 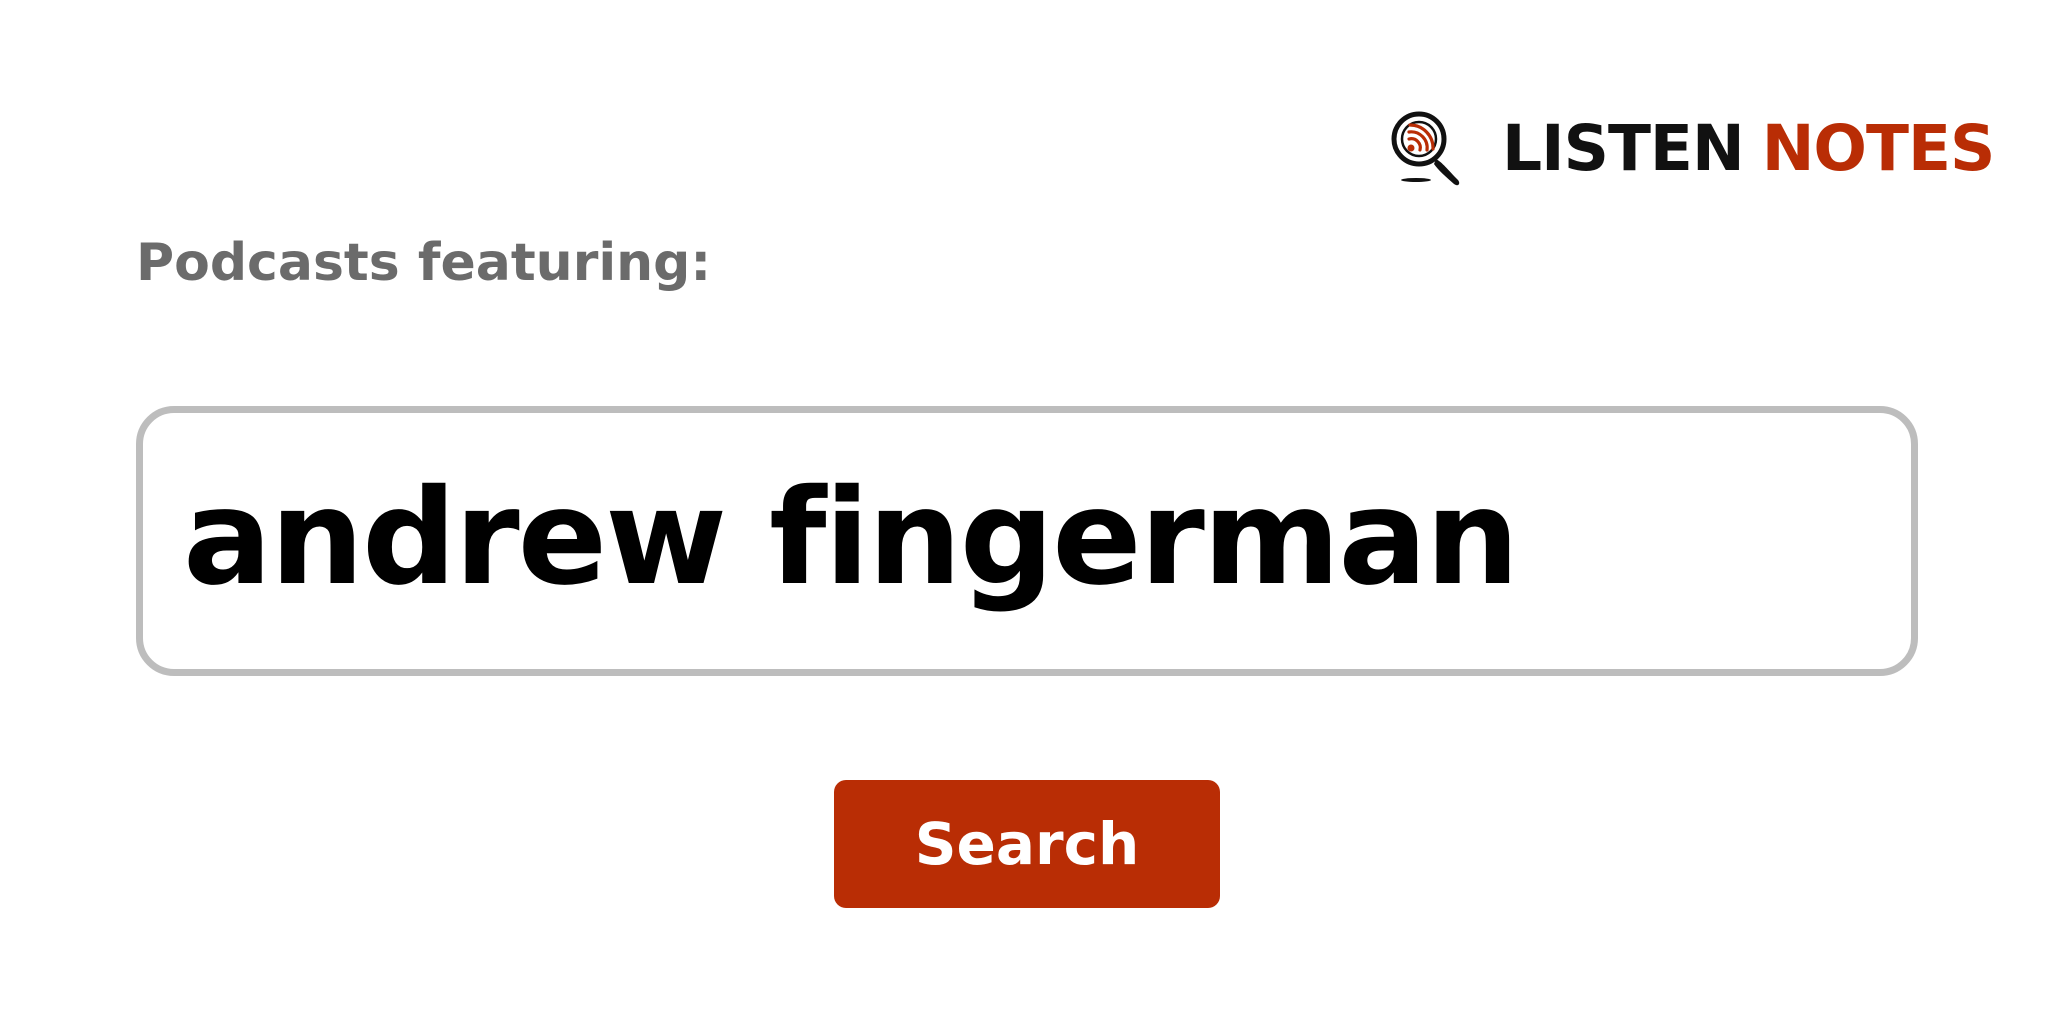 I want to click on logo-word-notes: NOTES, so click(x=1878, y=148).